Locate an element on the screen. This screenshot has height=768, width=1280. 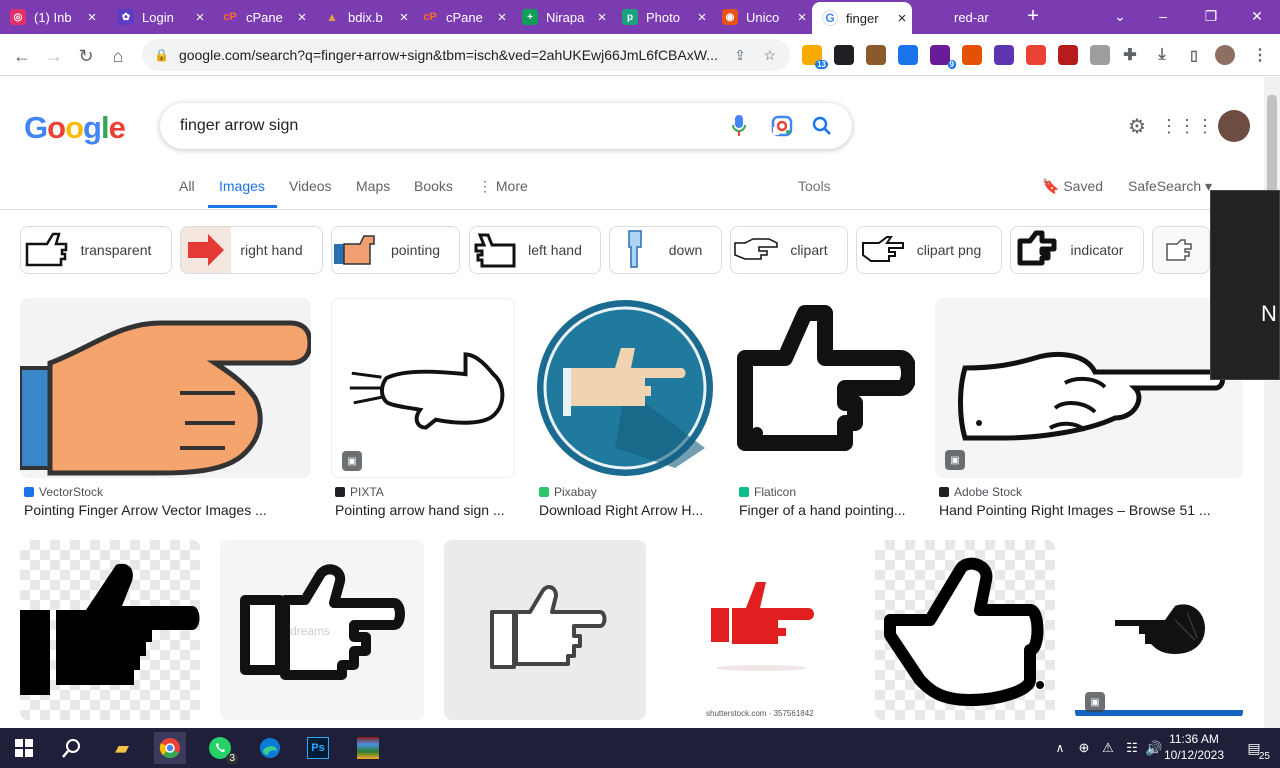
chip-down: down is located at coordinates (665, 250).